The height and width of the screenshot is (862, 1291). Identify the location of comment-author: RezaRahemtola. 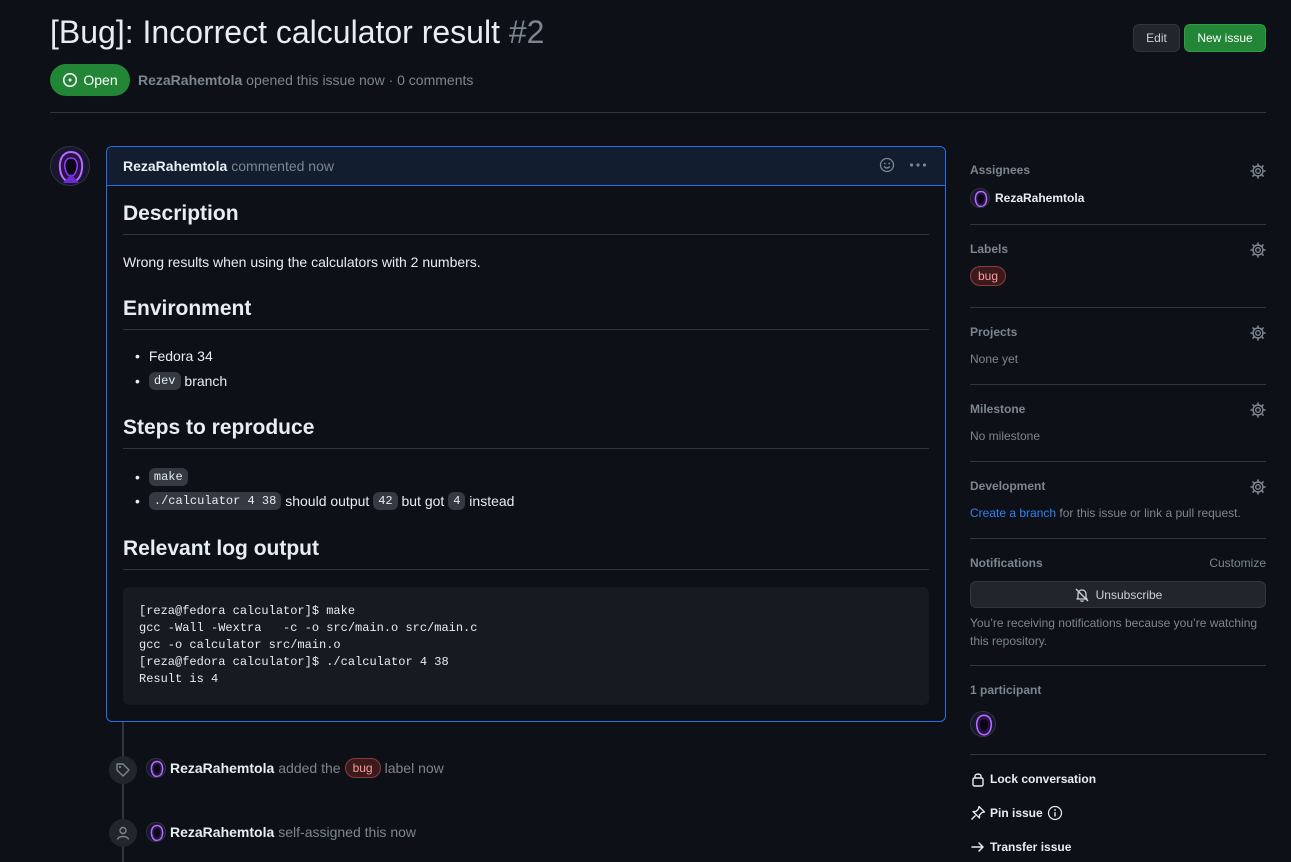
(175, 166).